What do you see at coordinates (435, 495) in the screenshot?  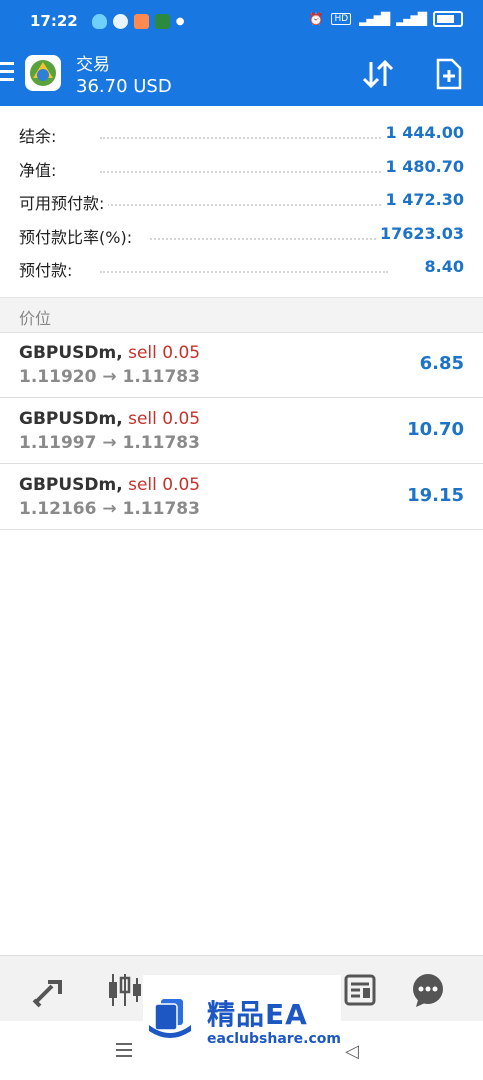 I see `position-profit: 19.15` at bounding box center [435, 495].